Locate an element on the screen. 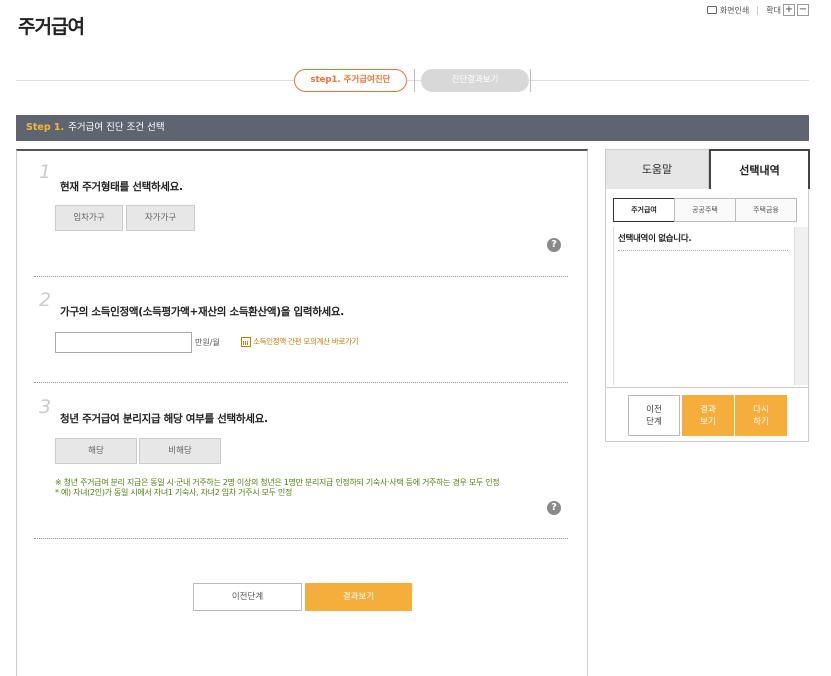  step1-pill: step1. 주거급여진단 is located at coordinates (350, 80).